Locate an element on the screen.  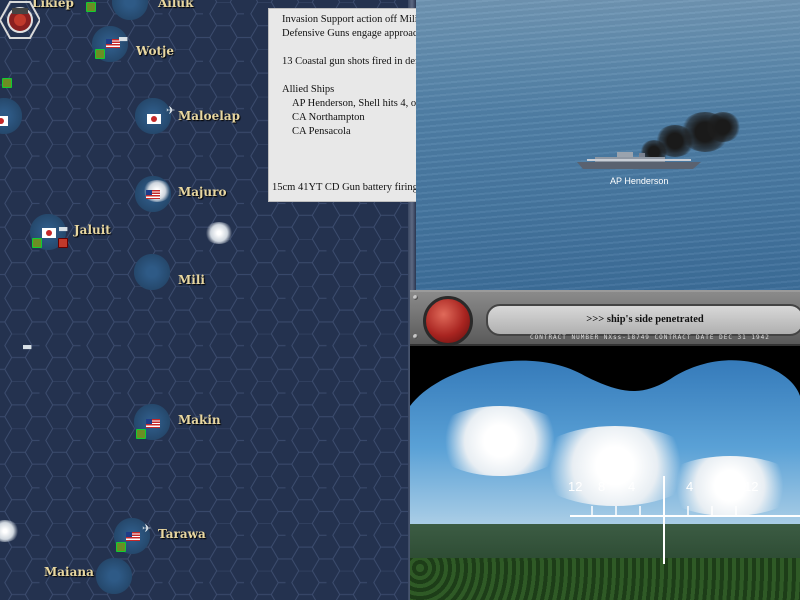
island-label-makin: Makin is located at coordinates (199, 420).